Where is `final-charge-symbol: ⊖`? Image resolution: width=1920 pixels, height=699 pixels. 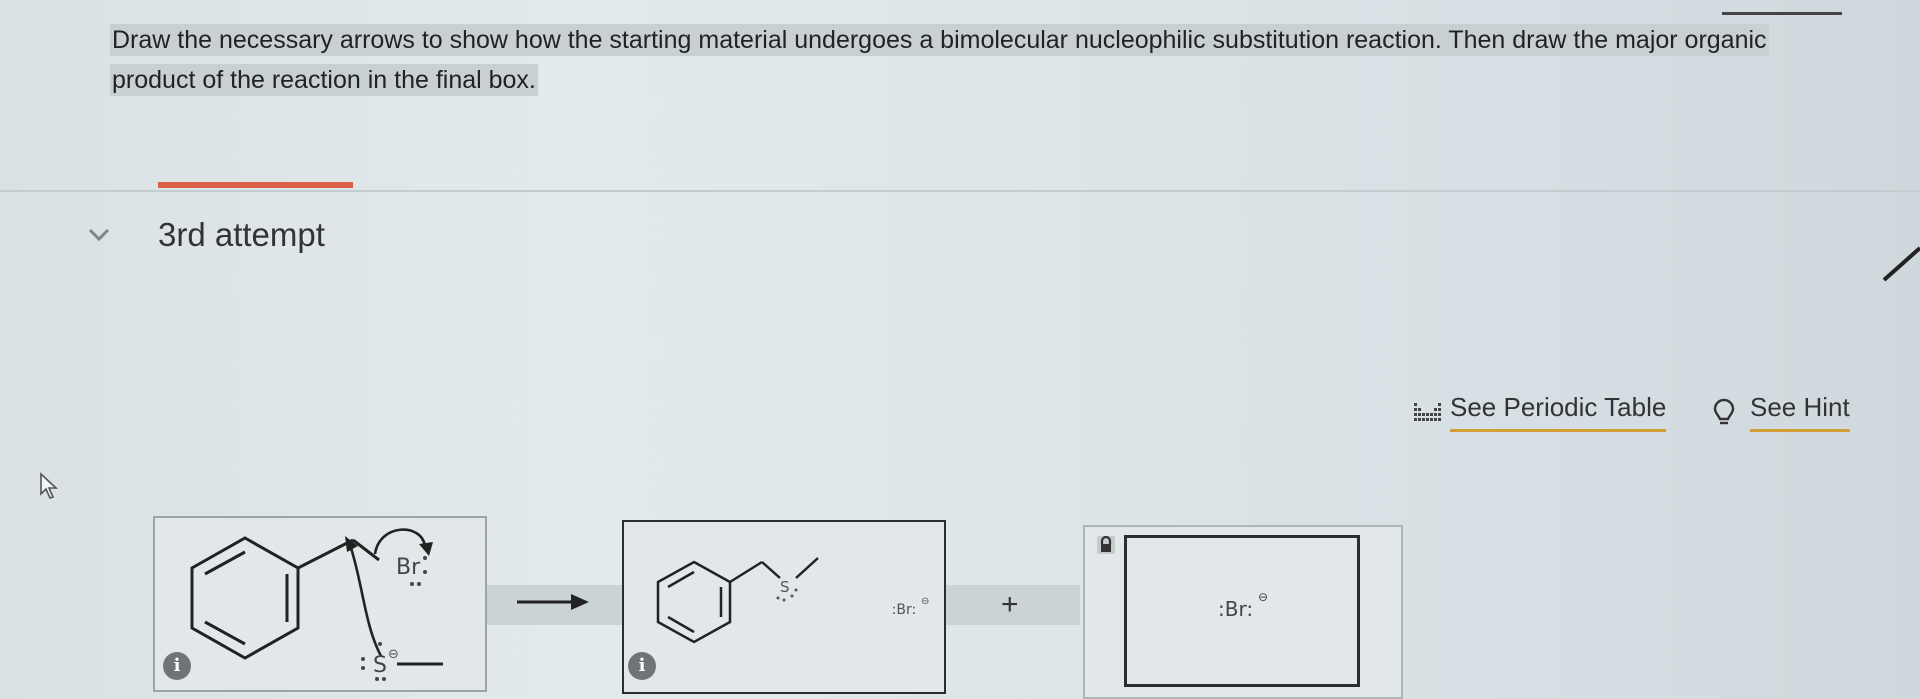
final-charge-symbol: ⊖ is located at coordinates (1263, 597).